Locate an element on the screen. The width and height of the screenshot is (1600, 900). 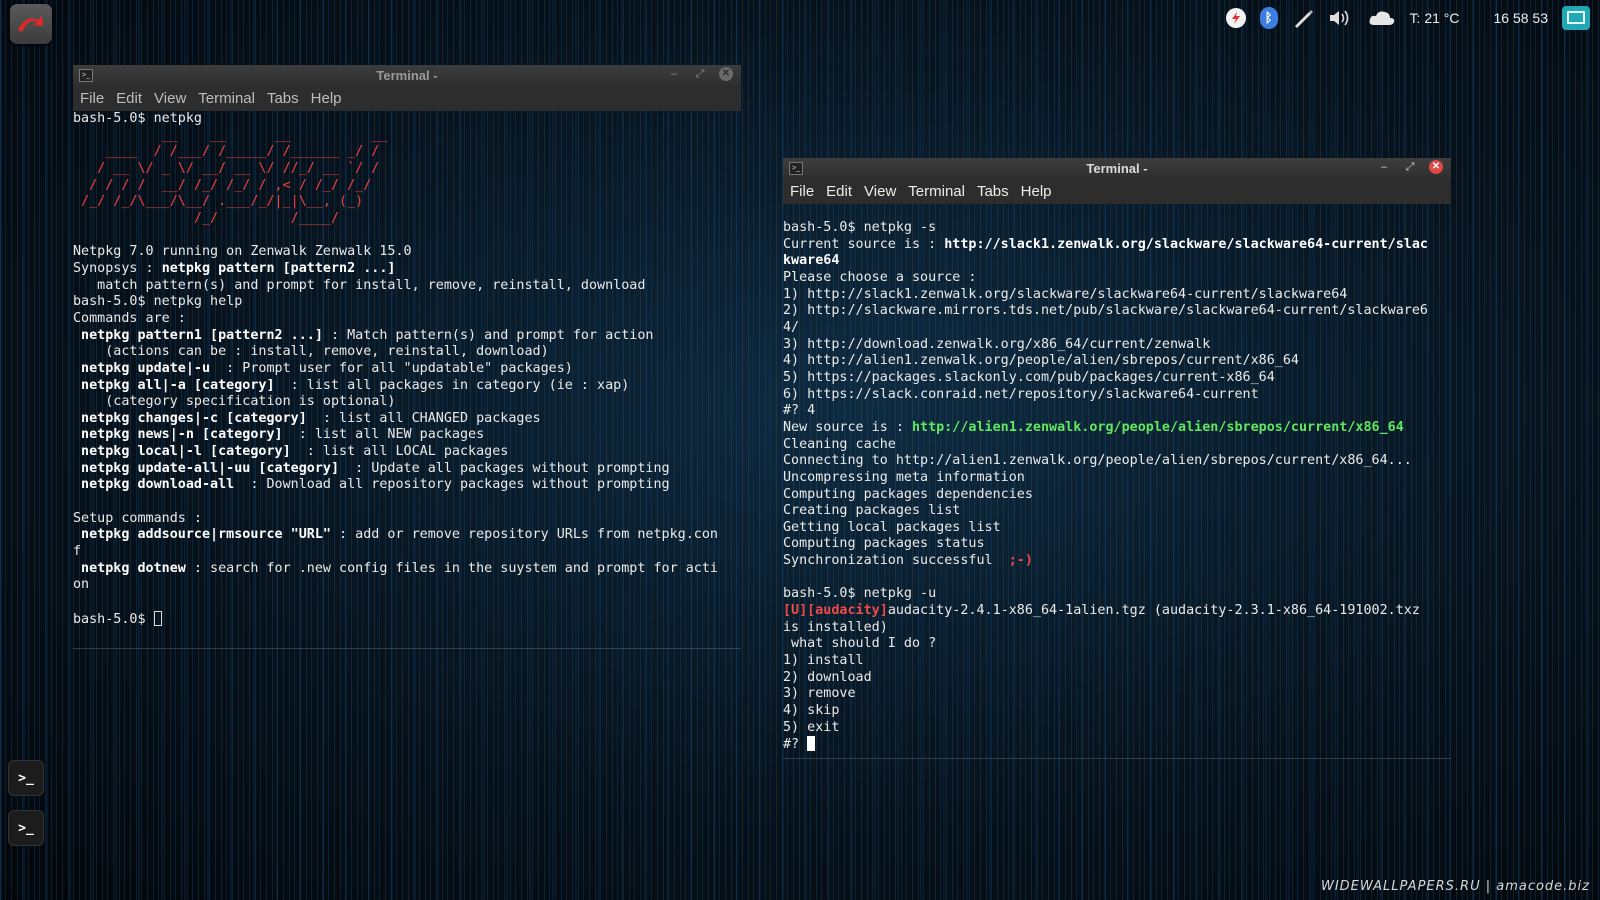
zenwalk-logo-icon is located at coordinates (30, 24).